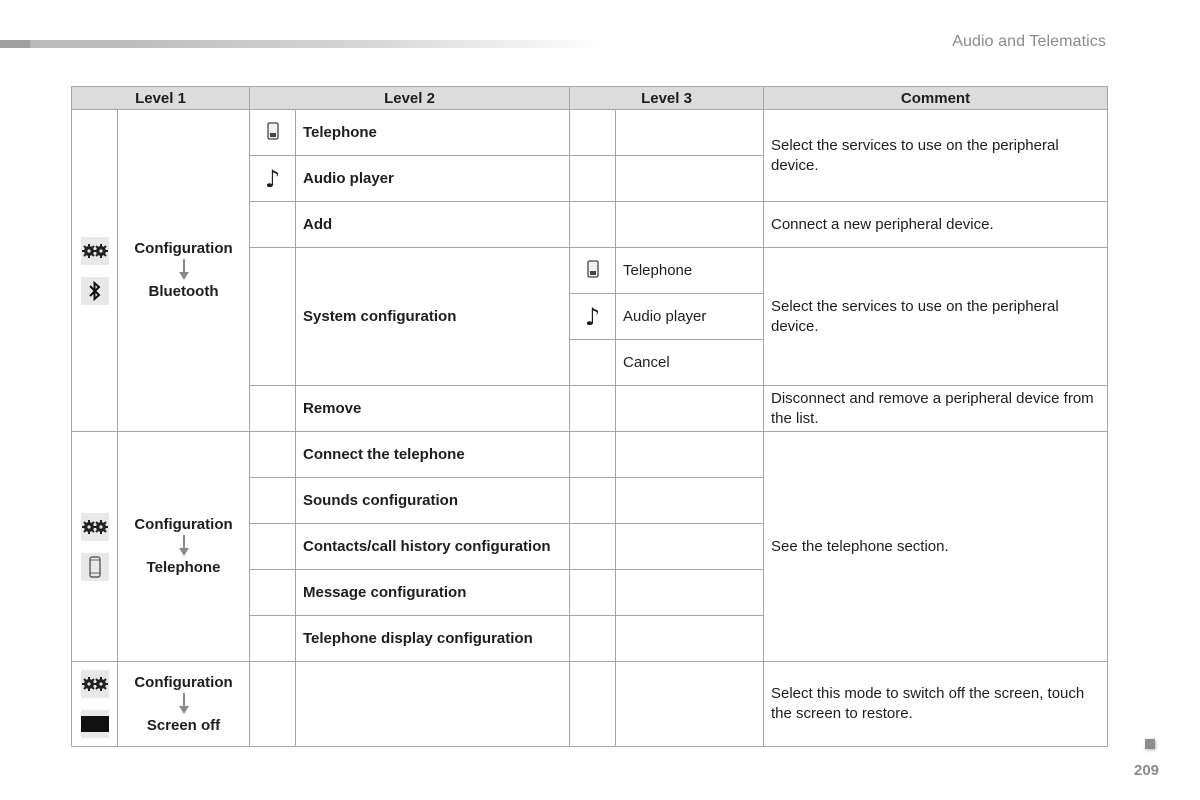  What do you see at coordinates (183, 291) in the screenshot?
I see `level1-label-bottom: Bluetooth` at bounding box center [183, 291].